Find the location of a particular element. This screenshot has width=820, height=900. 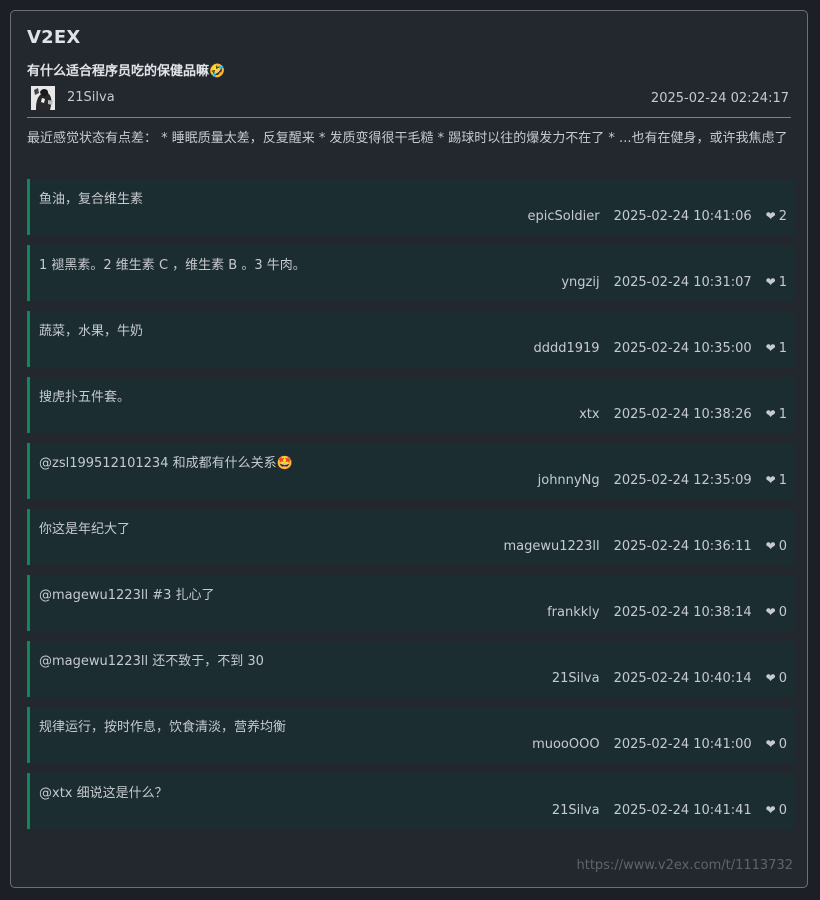

reply-item: 搜虎扑五件套。 xtx 2025-02-24 10:38:26 ❤ 1 is located at coordinates (411, 405).